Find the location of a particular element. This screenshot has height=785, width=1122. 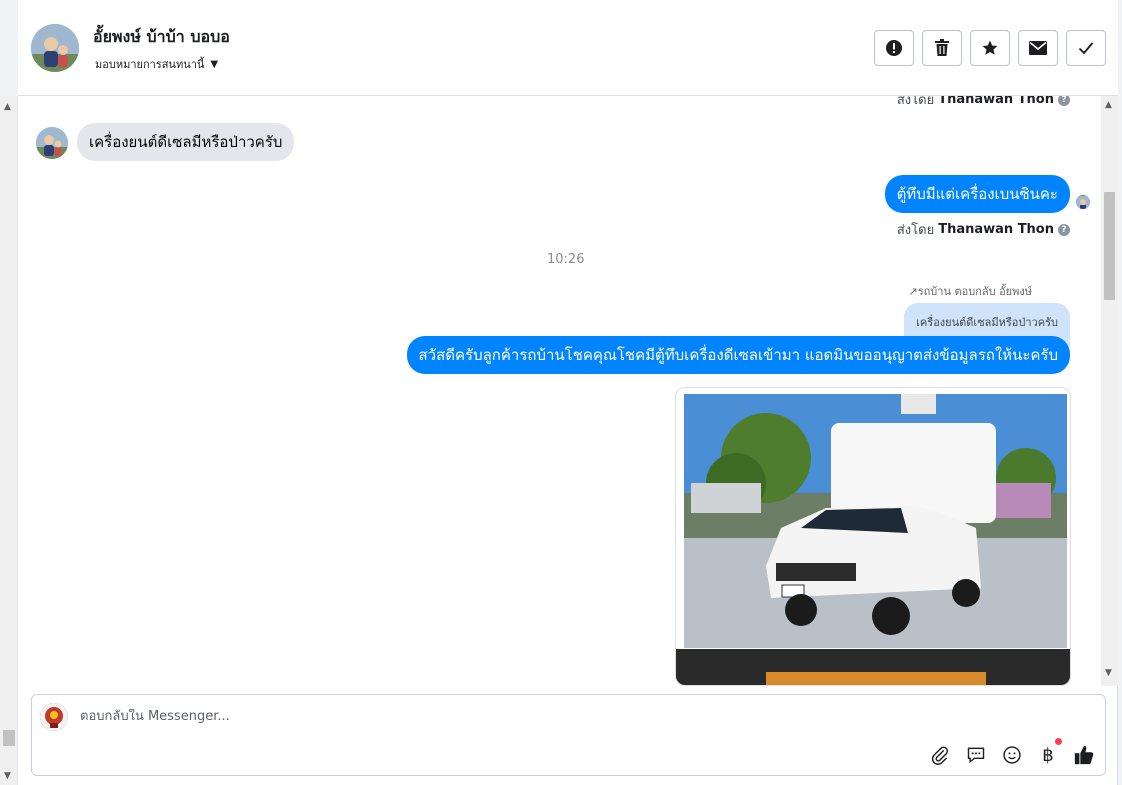

seen-avatar is located at coordinates (1083, 202).